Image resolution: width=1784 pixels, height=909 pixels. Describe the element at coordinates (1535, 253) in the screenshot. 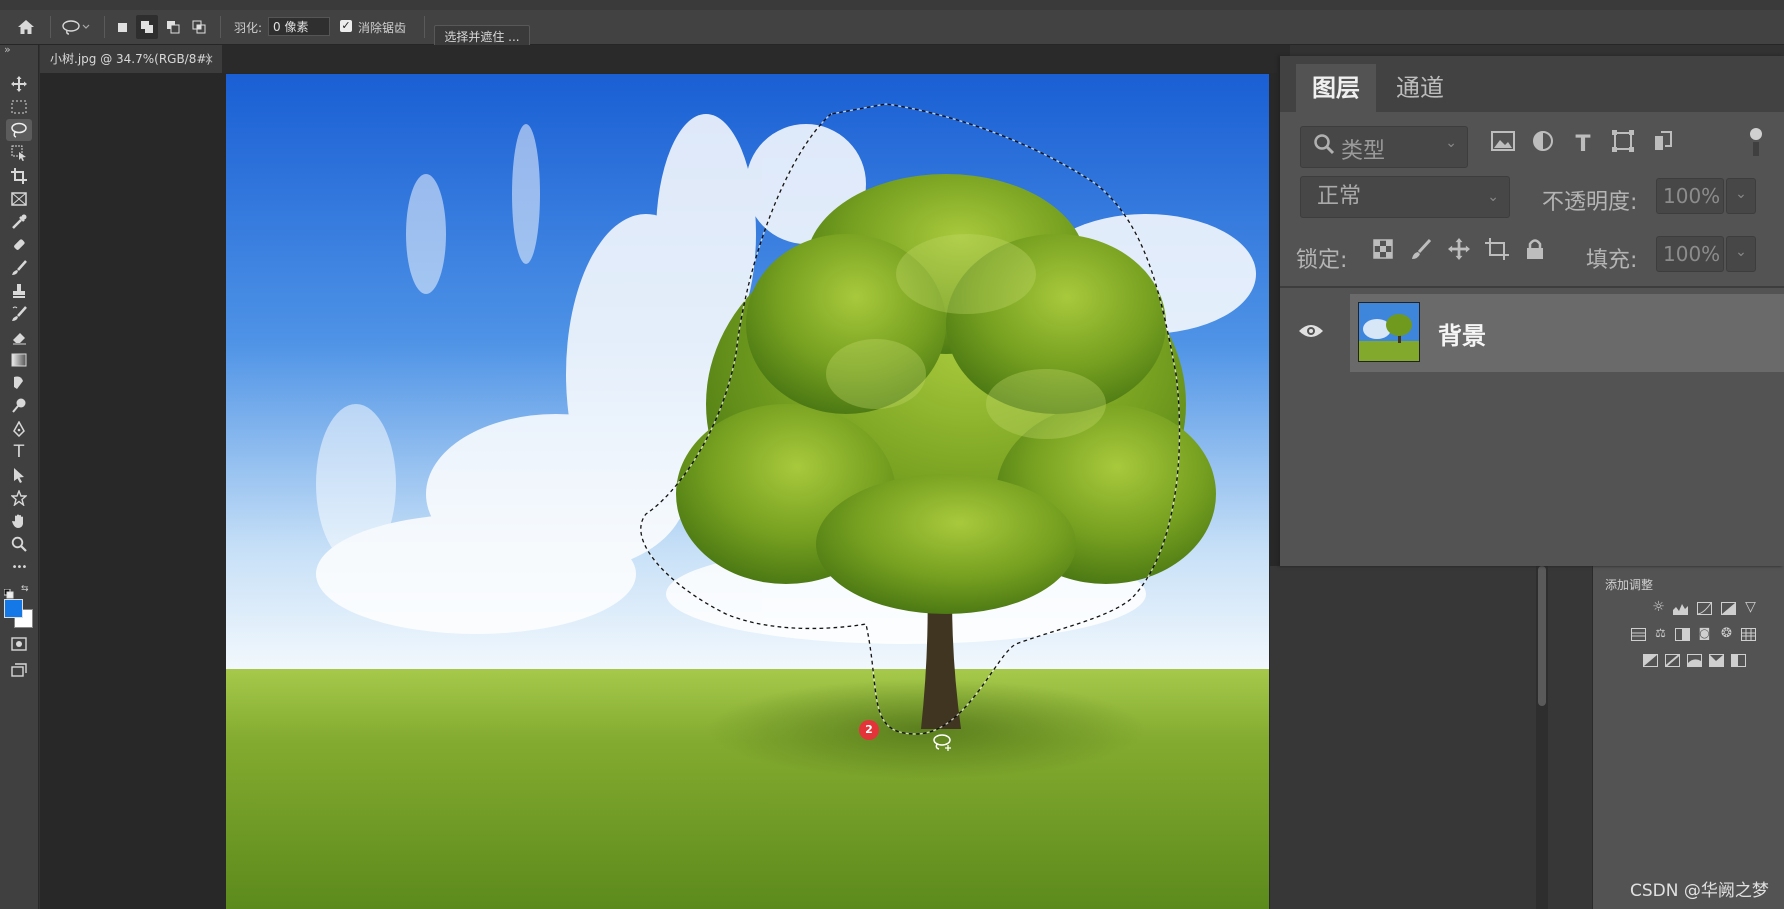

I see `lock-all-icon` at that location.